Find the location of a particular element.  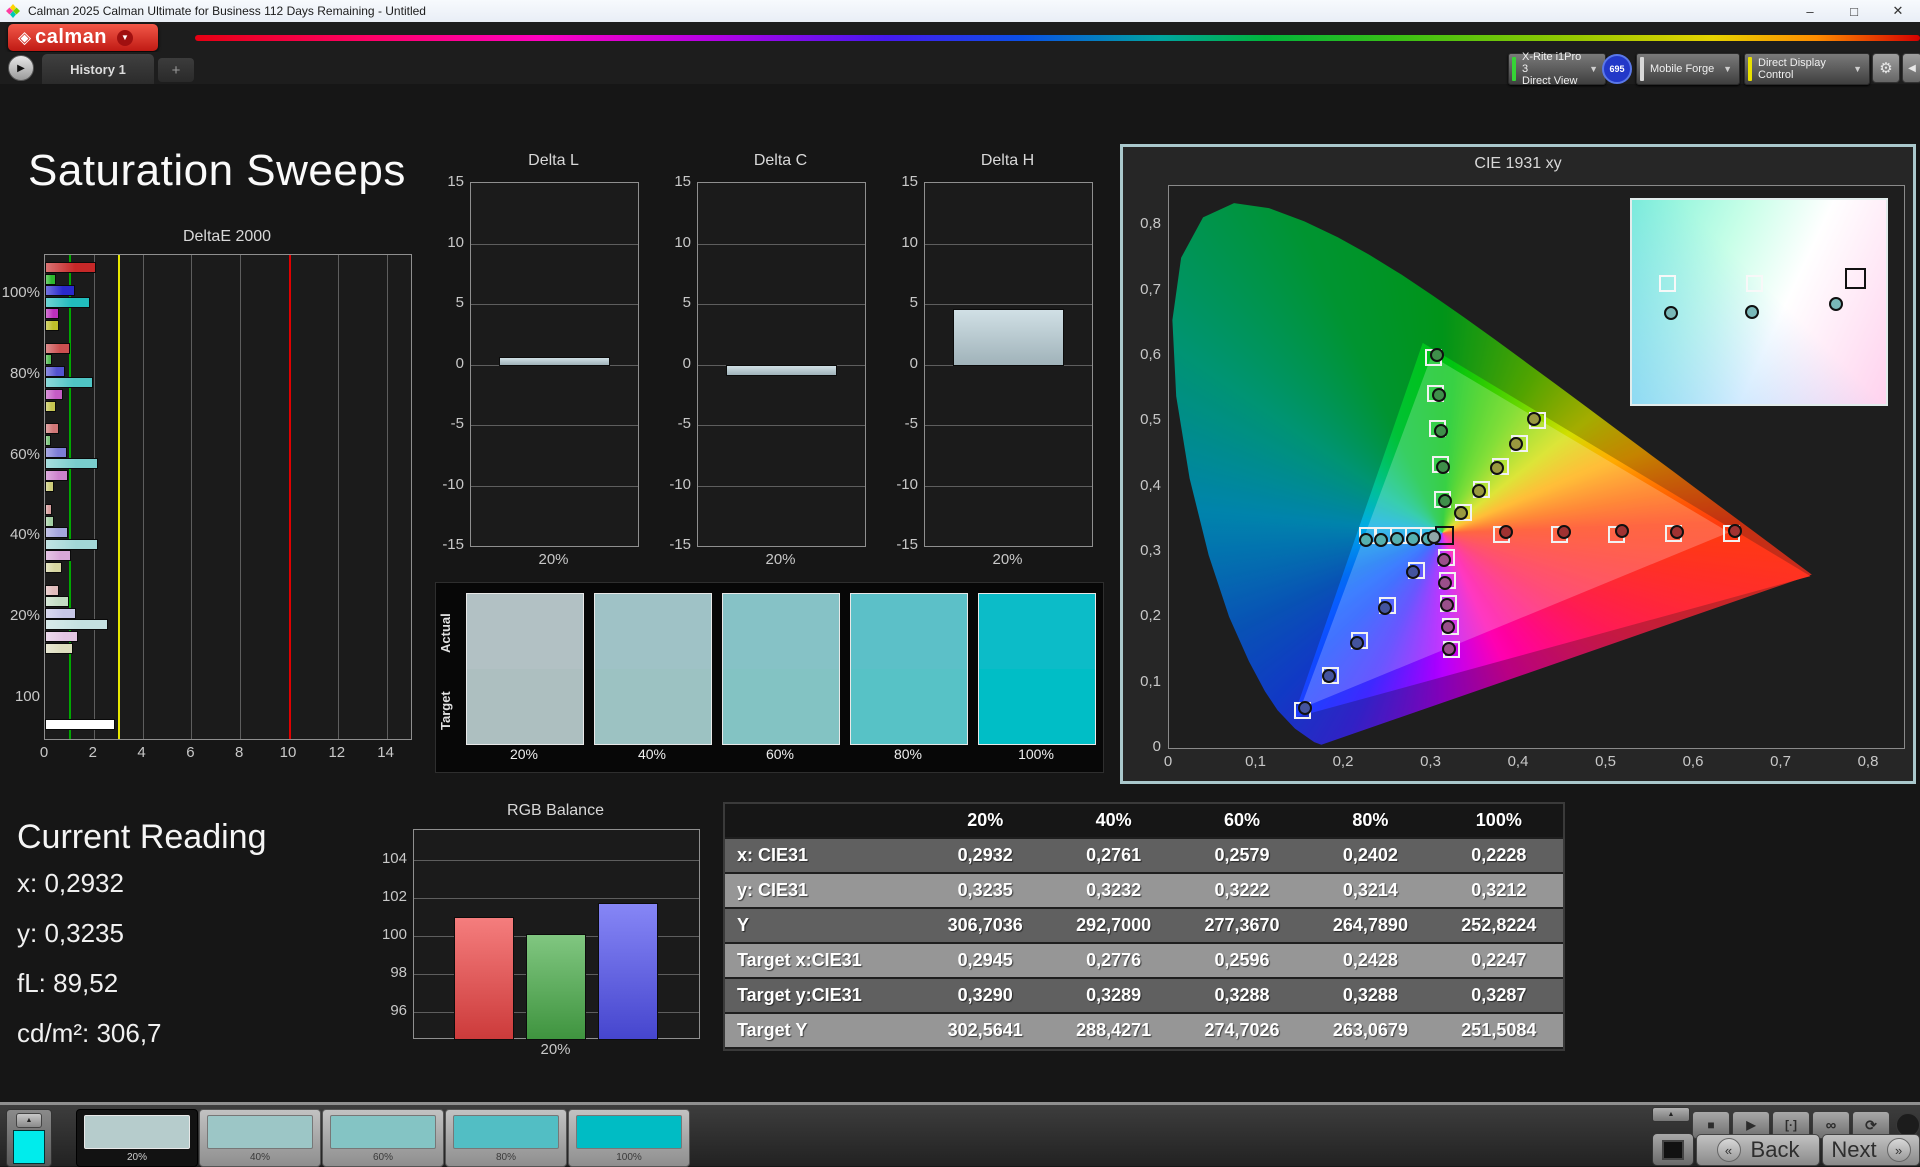

table-header-cell: 40% is located at coordinates (1113, 820).